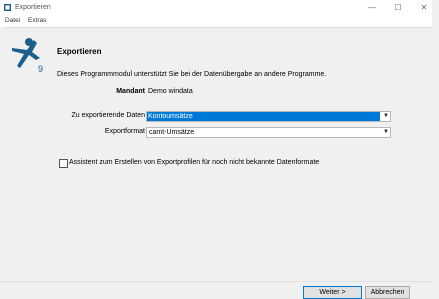  What do you see at coordinates (33, 7) in the screenshot?
I see `window-title: Exportieren` at bounding box center [33, 7].